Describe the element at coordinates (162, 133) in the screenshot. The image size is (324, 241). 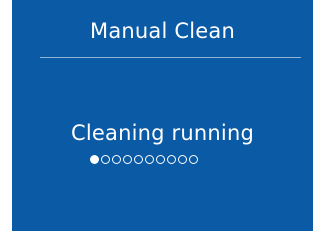
I see `cleaning-status-text: Cleaning running` at that location.